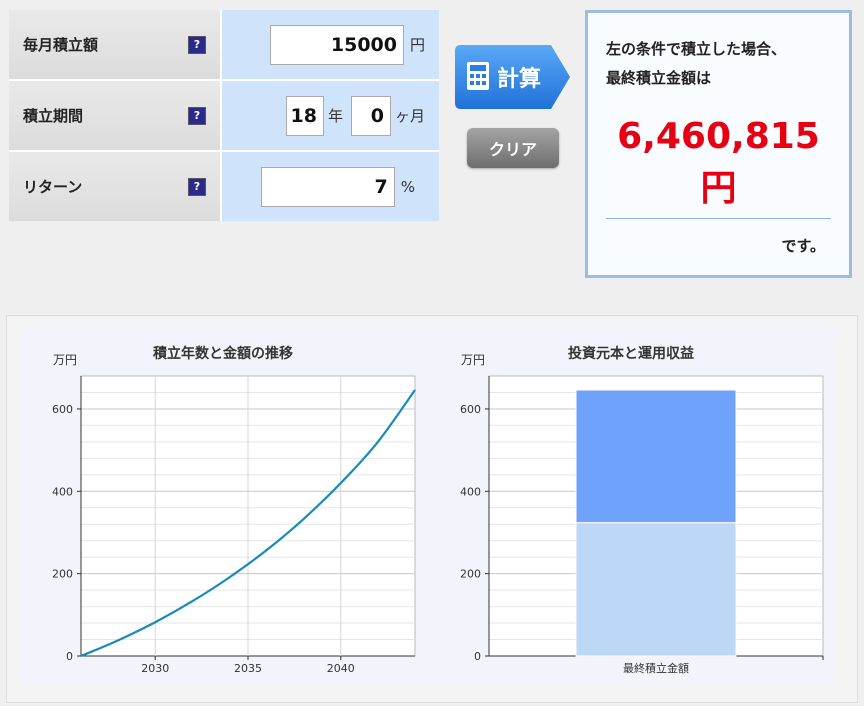 The image size is (864, 706). Describe the element at coordinates (370, 115) in the screenshot. I see `period-months-input` at that location.